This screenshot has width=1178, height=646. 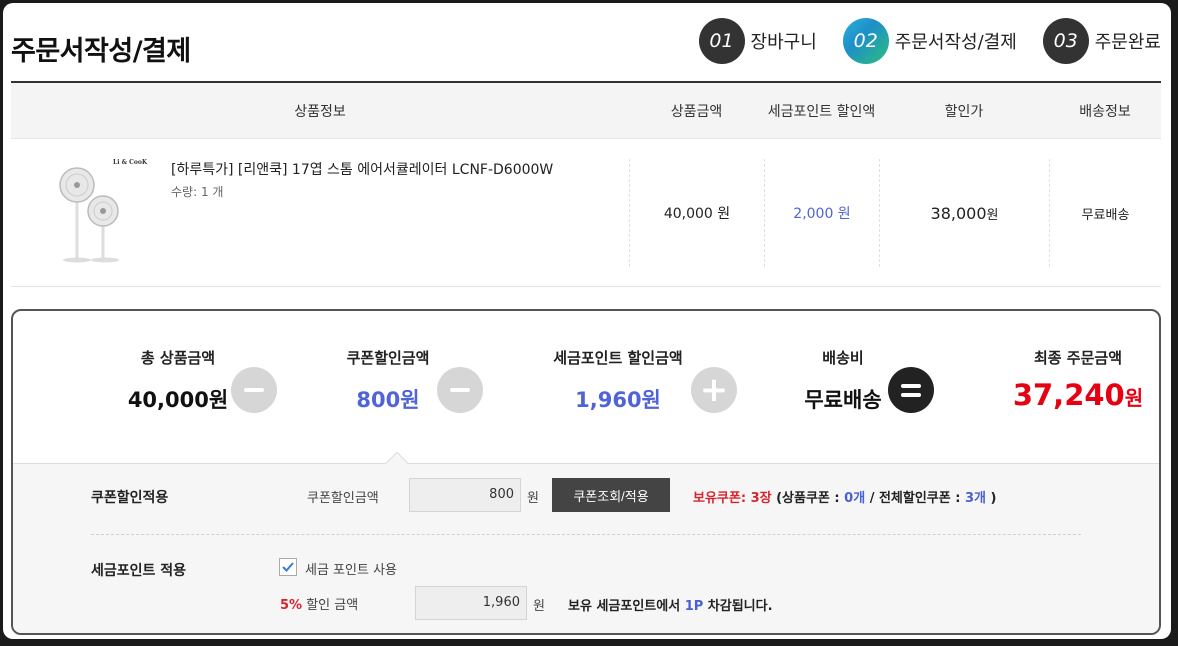 I want to click on point-rate-row: 5% 할인 금액, so click(x=319, y=603).